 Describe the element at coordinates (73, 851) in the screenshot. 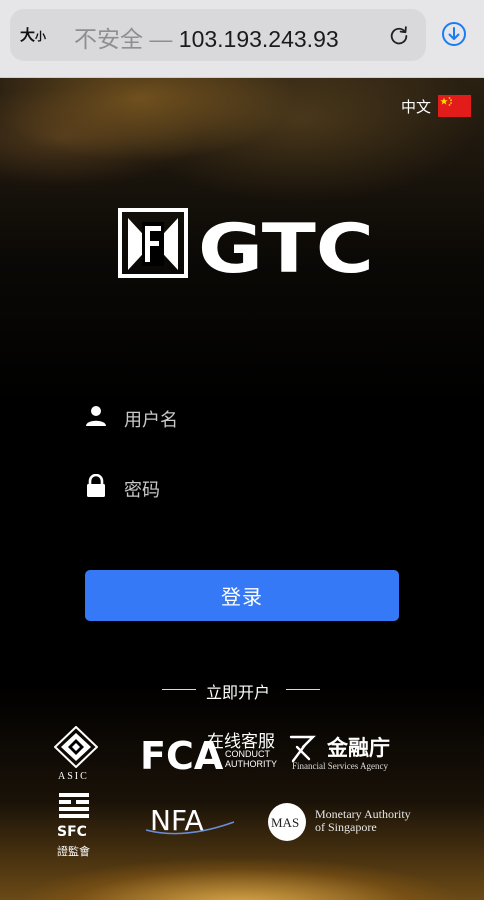

I see `sfc-sub: 證監會` at that location.